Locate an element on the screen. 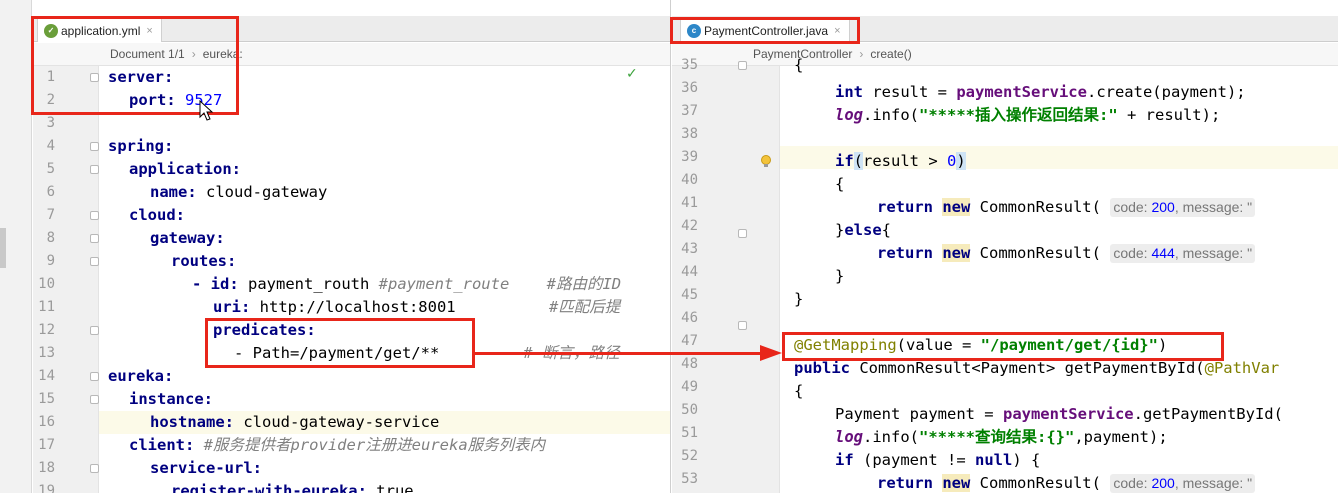  annotation-arrow-line is located at coordinates (622, 353).